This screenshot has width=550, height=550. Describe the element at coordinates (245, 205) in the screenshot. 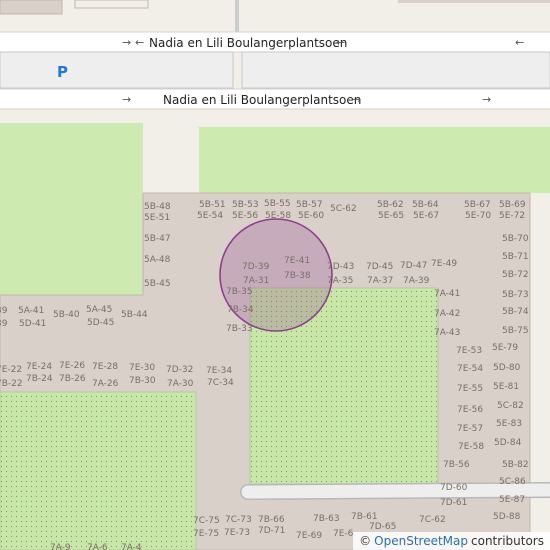

I see `address-label: 5B-53` at that location.